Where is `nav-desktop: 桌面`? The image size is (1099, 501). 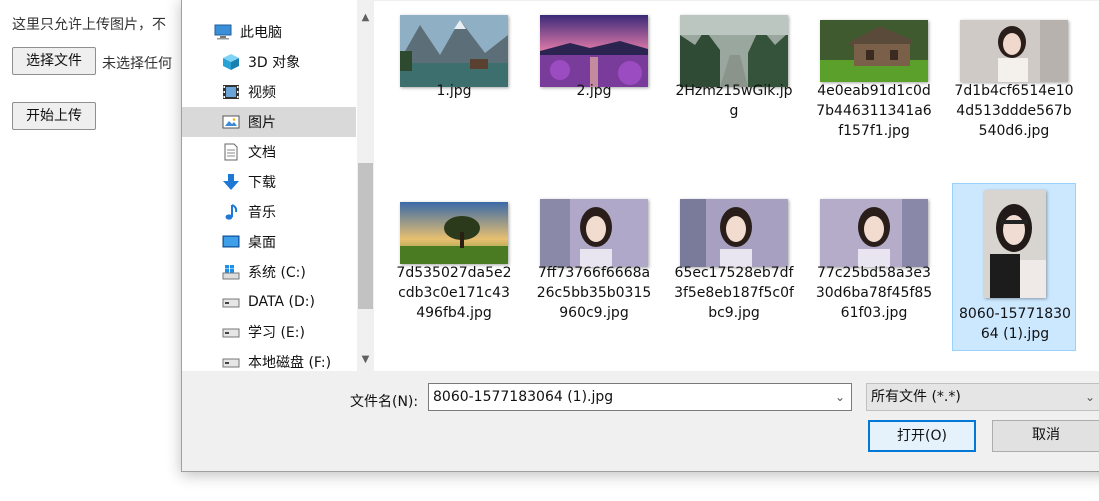 nav-desktop: 桌面 is located at coordinates (269, 242).